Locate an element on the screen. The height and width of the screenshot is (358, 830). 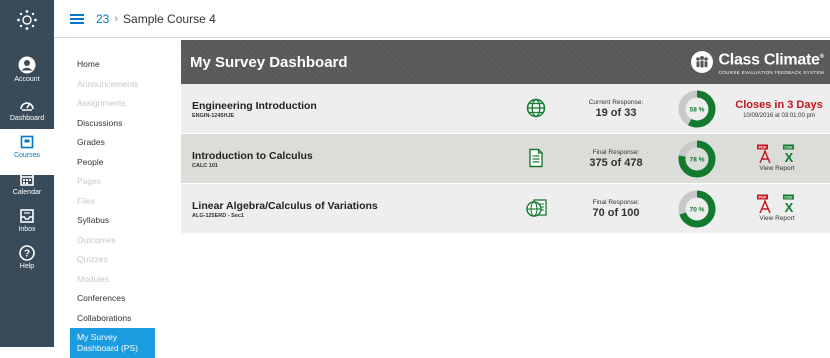
response-count: Final Response: 375 of 478 is located at coordinates (616, 159).